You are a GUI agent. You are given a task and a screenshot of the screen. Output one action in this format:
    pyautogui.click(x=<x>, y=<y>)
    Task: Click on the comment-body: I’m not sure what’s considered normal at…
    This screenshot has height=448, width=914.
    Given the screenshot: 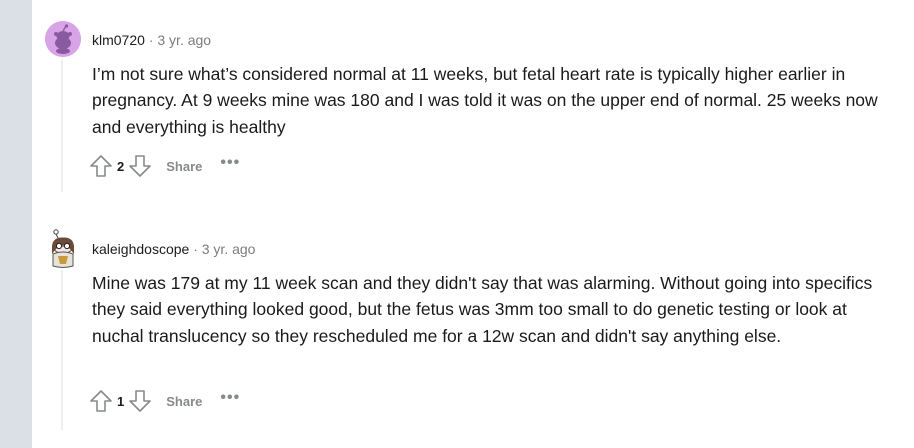 What is the action you would take?
    pyautogui.click(x=485, y=100)
    